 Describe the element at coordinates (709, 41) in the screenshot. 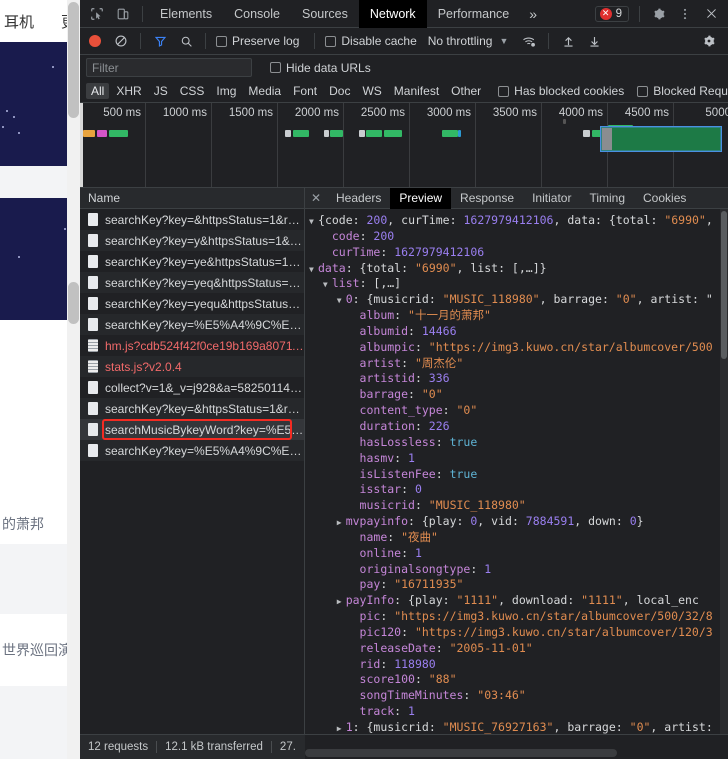

I see `network-settings-gear-icon` at that location.